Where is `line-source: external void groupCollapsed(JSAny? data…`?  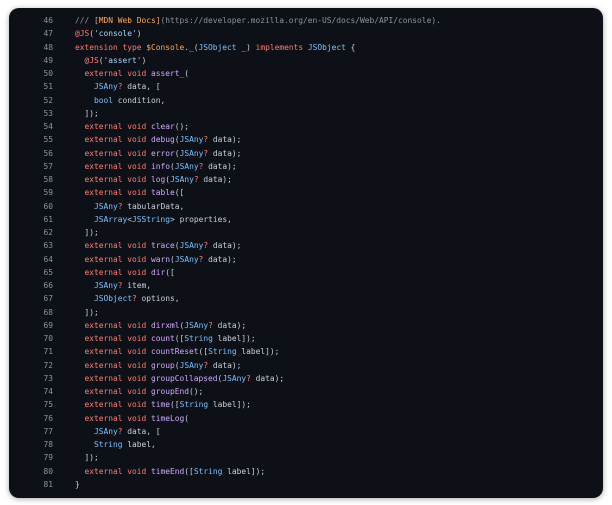 line-source: external void groupCollapsed(JSAny? data… is located at coordinates (169, 378).